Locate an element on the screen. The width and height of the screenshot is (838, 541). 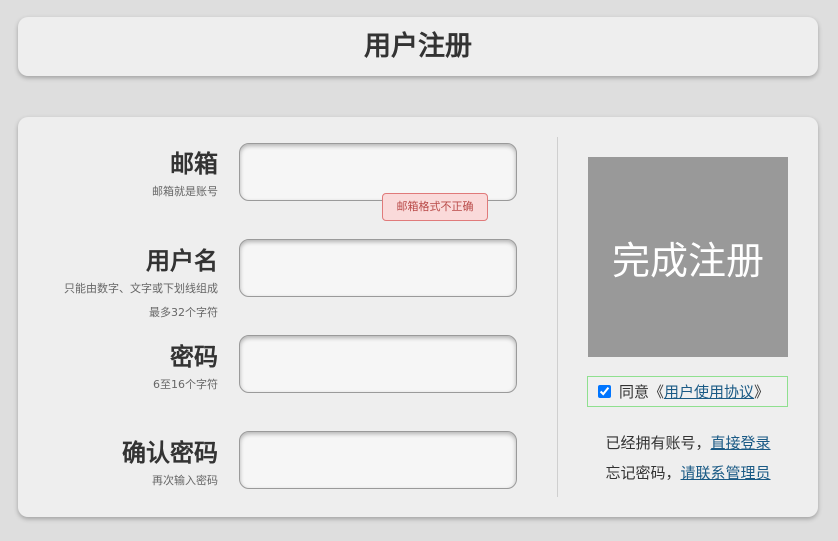
agree-suffix: 》 is located at coordinates (762, 392).